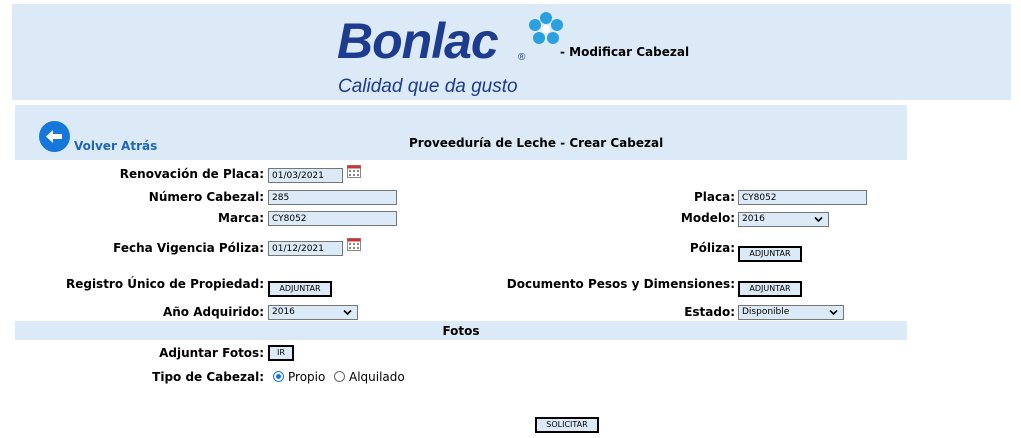  What do you see at coordinates (54, 136) in the screenshot?
I see `arrow-left-circle-icon` at bounding box center [54, 136].